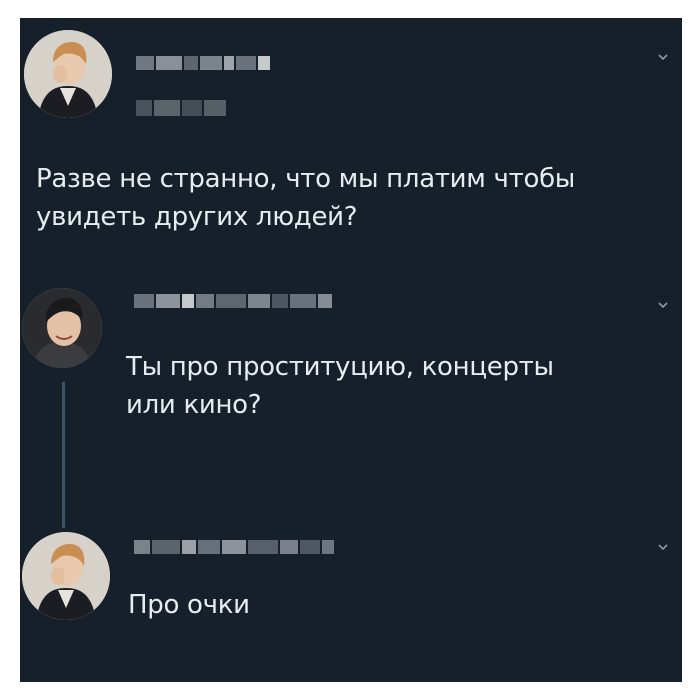 The height and width of the screenshot is (700, 700). Describe the element at coordinates (234, 547) in the screenshot. I see `tweet-3-username-redacted` at that location.